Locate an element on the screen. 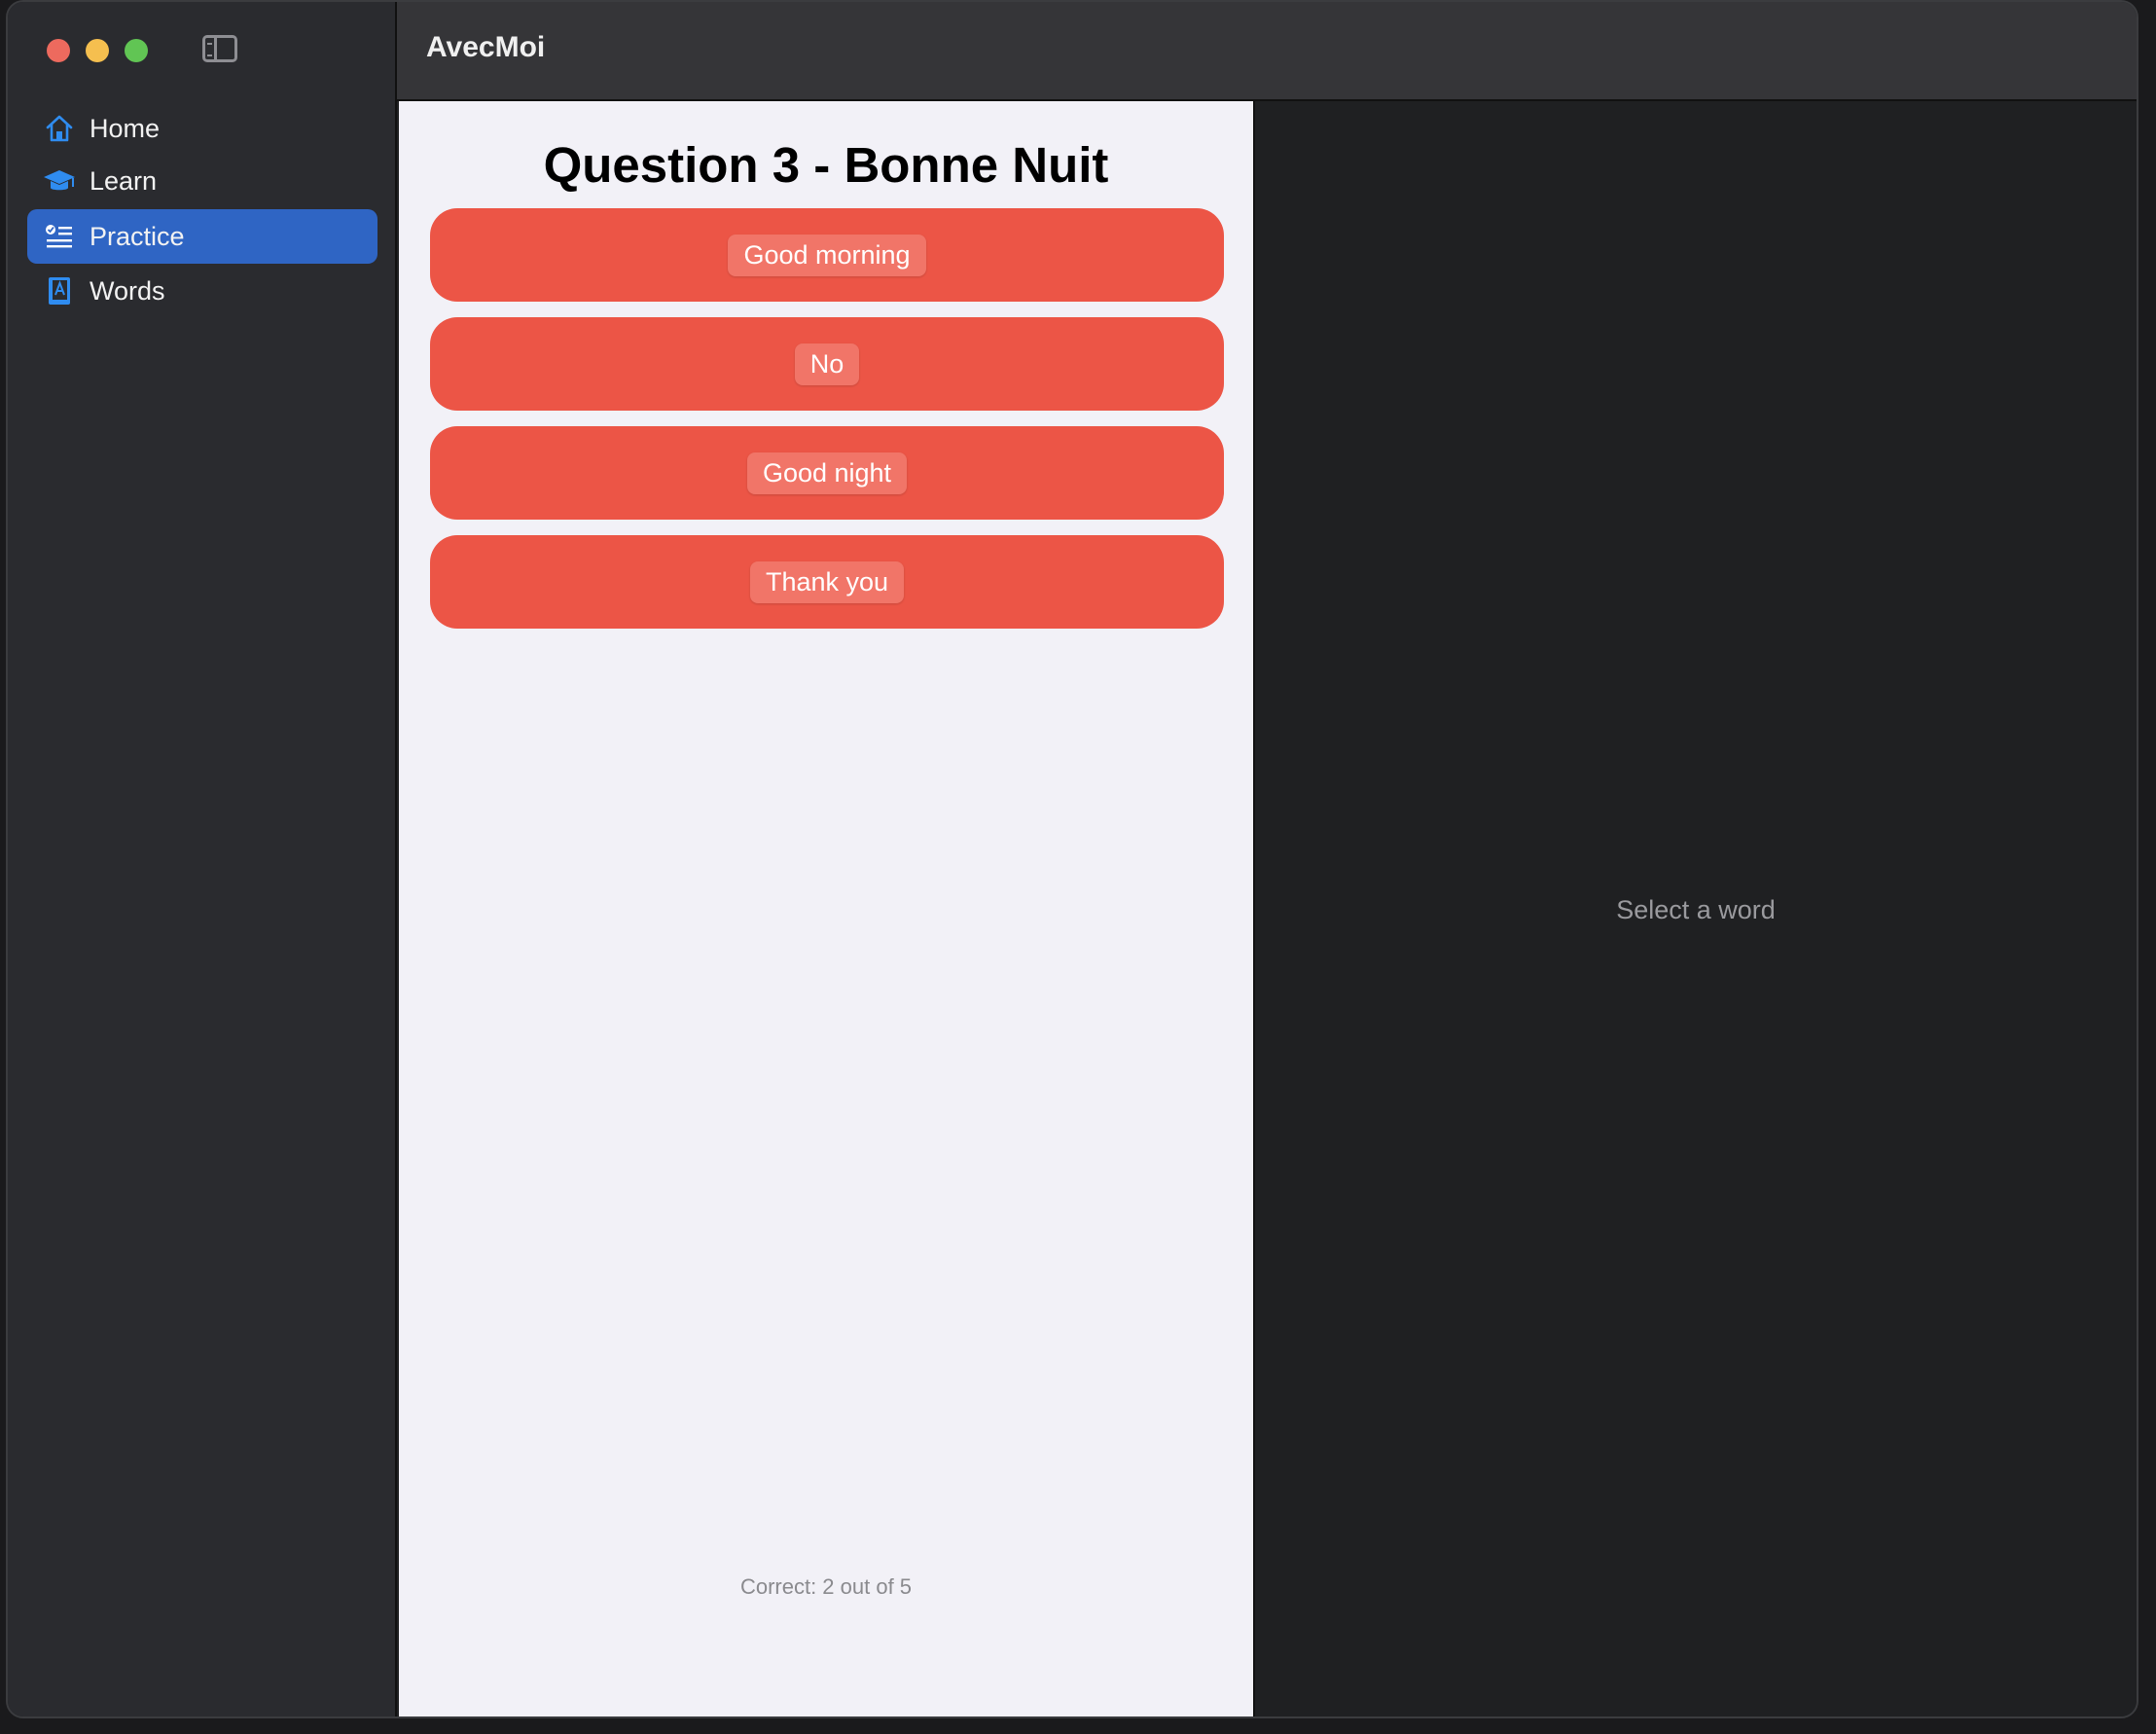  answer-label: Good morning is located at coordinates (827, 255).